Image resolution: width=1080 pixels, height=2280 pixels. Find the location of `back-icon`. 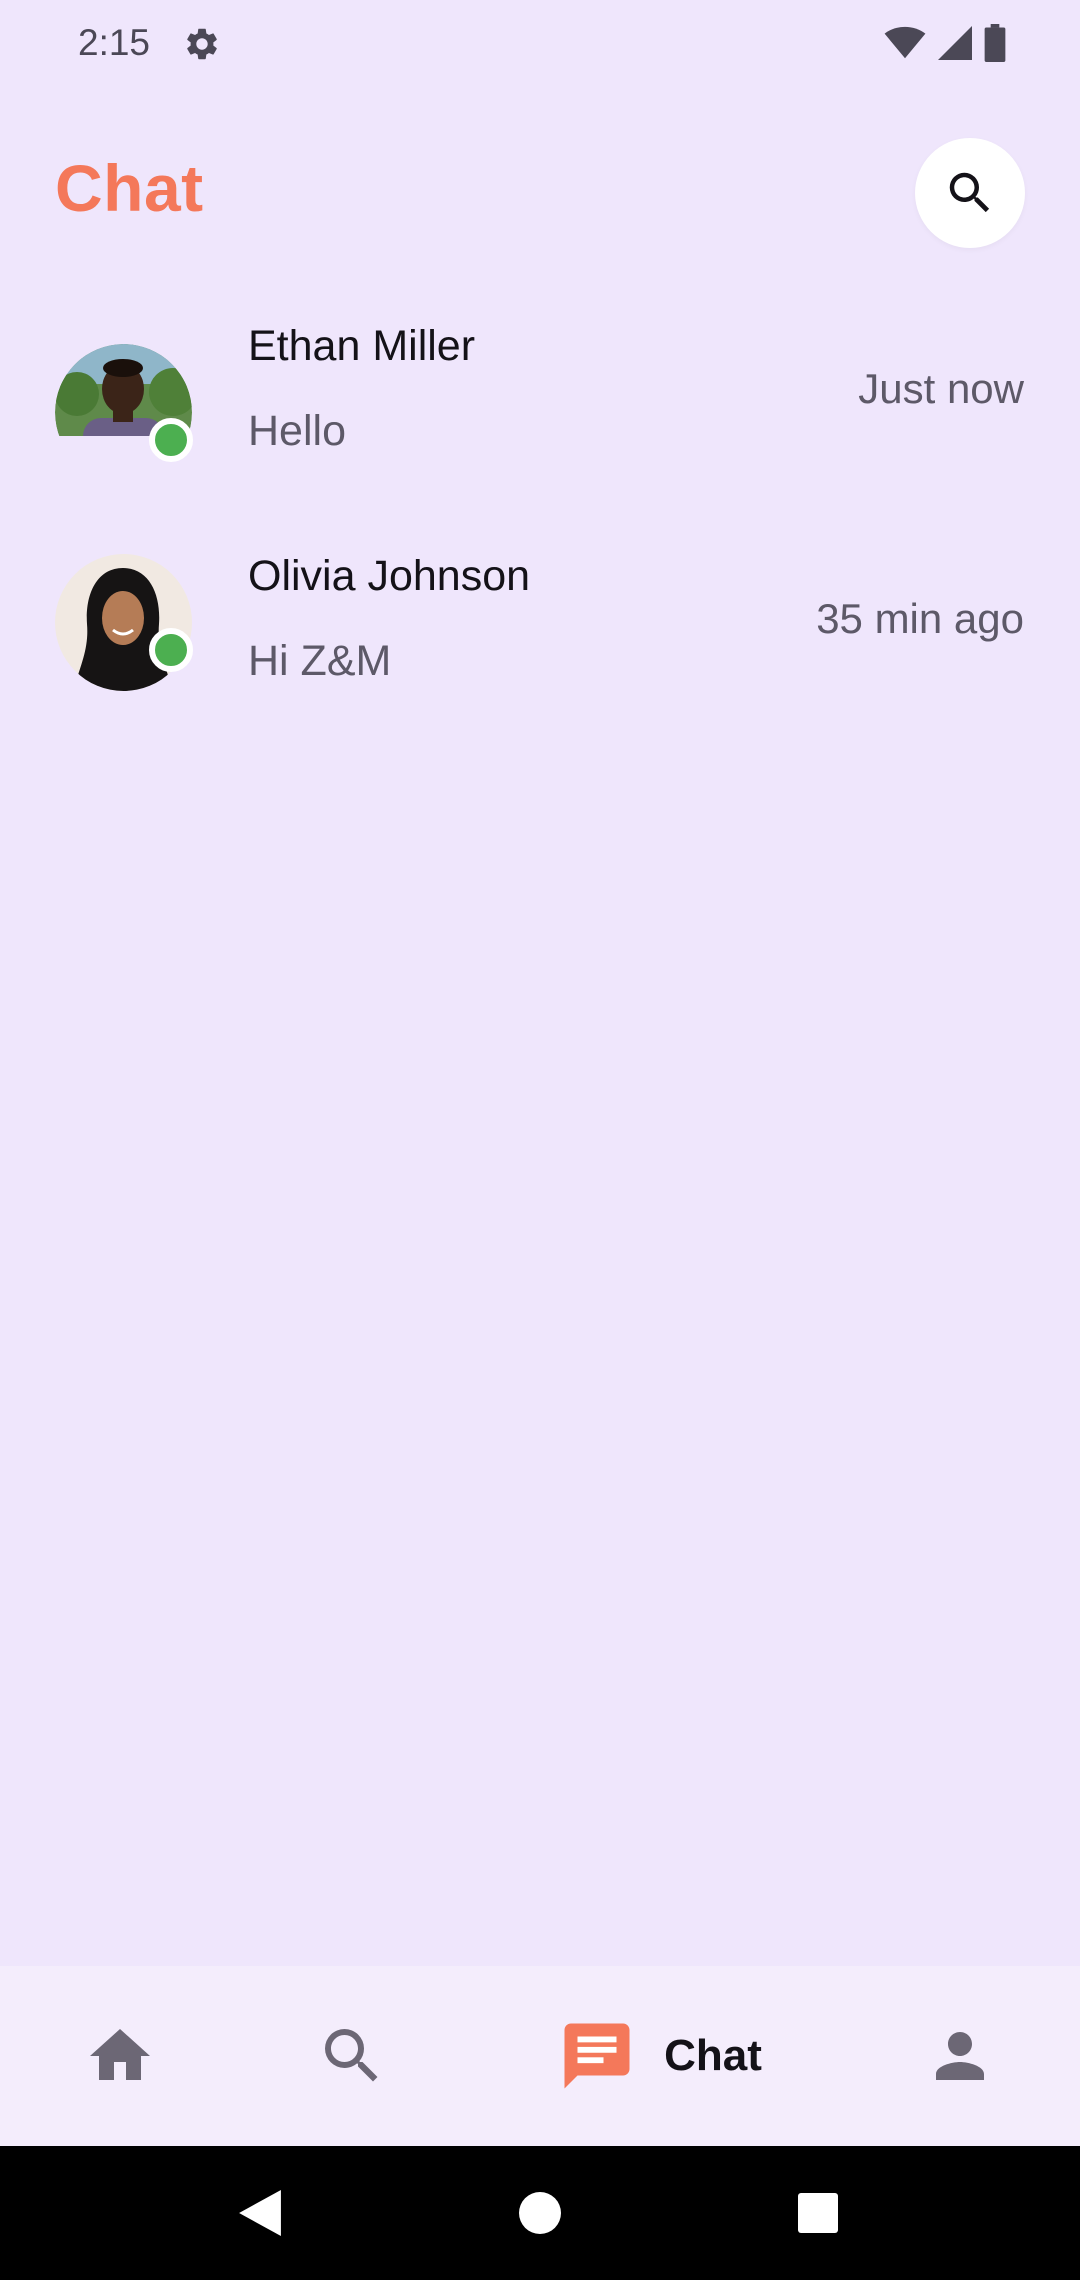

back-icon is located at coordinates (260, 2213).